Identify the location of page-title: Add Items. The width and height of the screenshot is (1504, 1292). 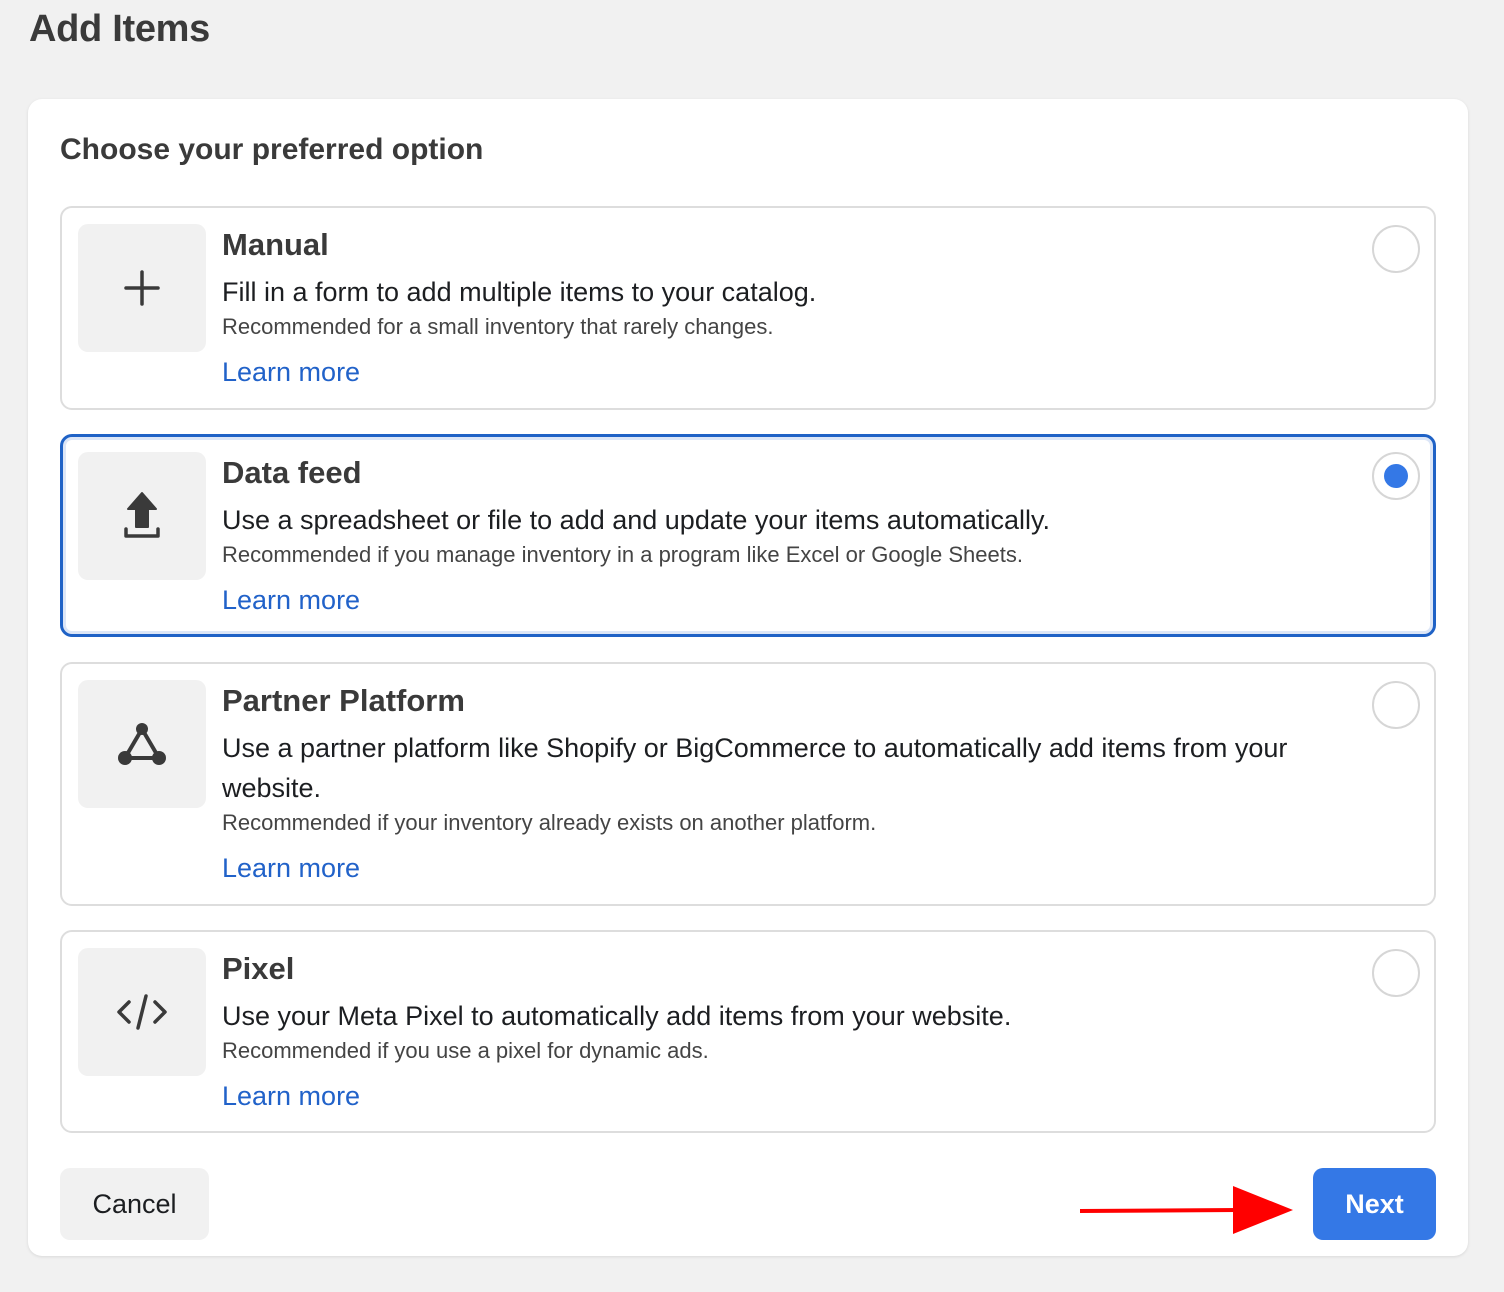
(119, 29).